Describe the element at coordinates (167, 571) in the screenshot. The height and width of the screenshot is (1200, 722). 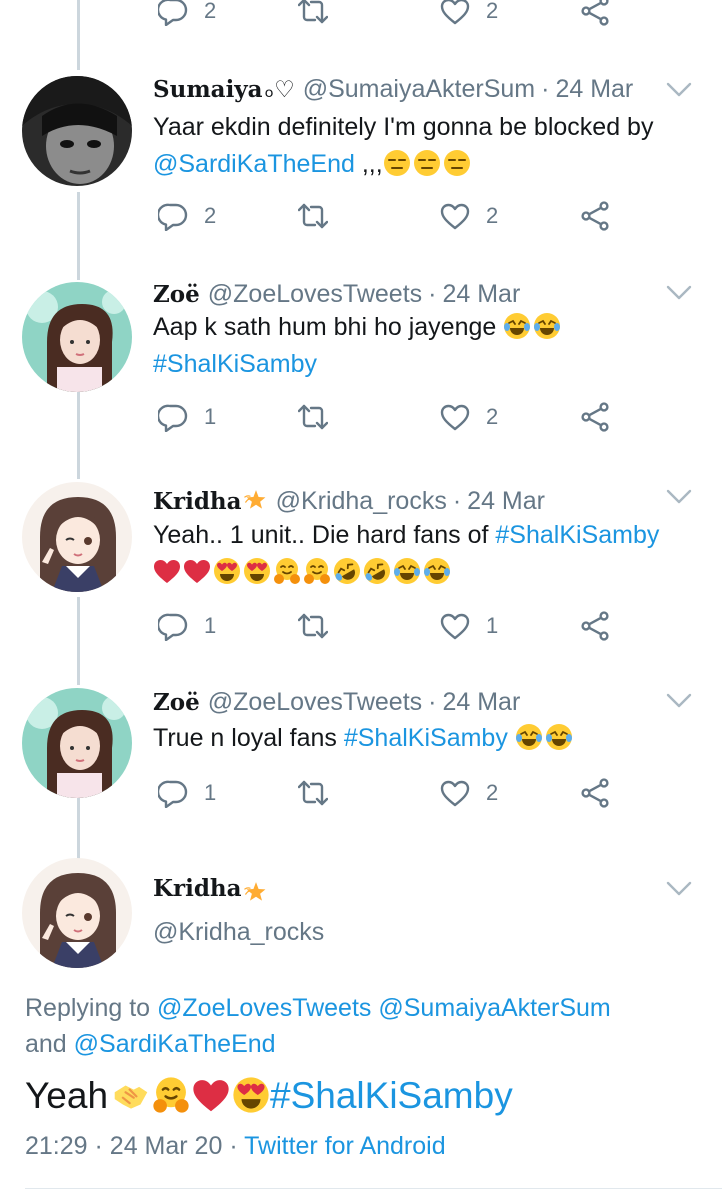
I see `red-heart-emoji` at that location.